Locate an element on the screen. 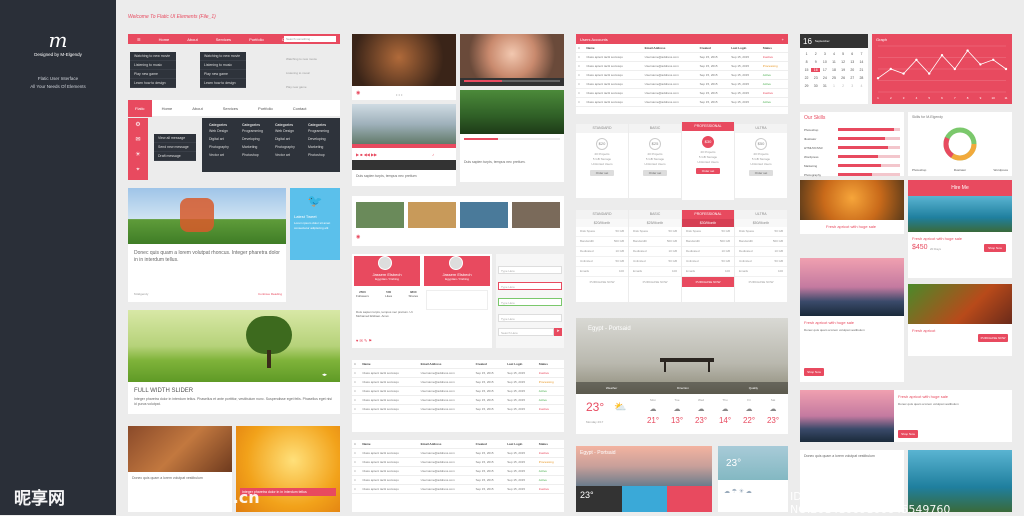 This screenshot has height=516, width=1024. shop-now-button: Shop Now is located at coordinates (814, 372).